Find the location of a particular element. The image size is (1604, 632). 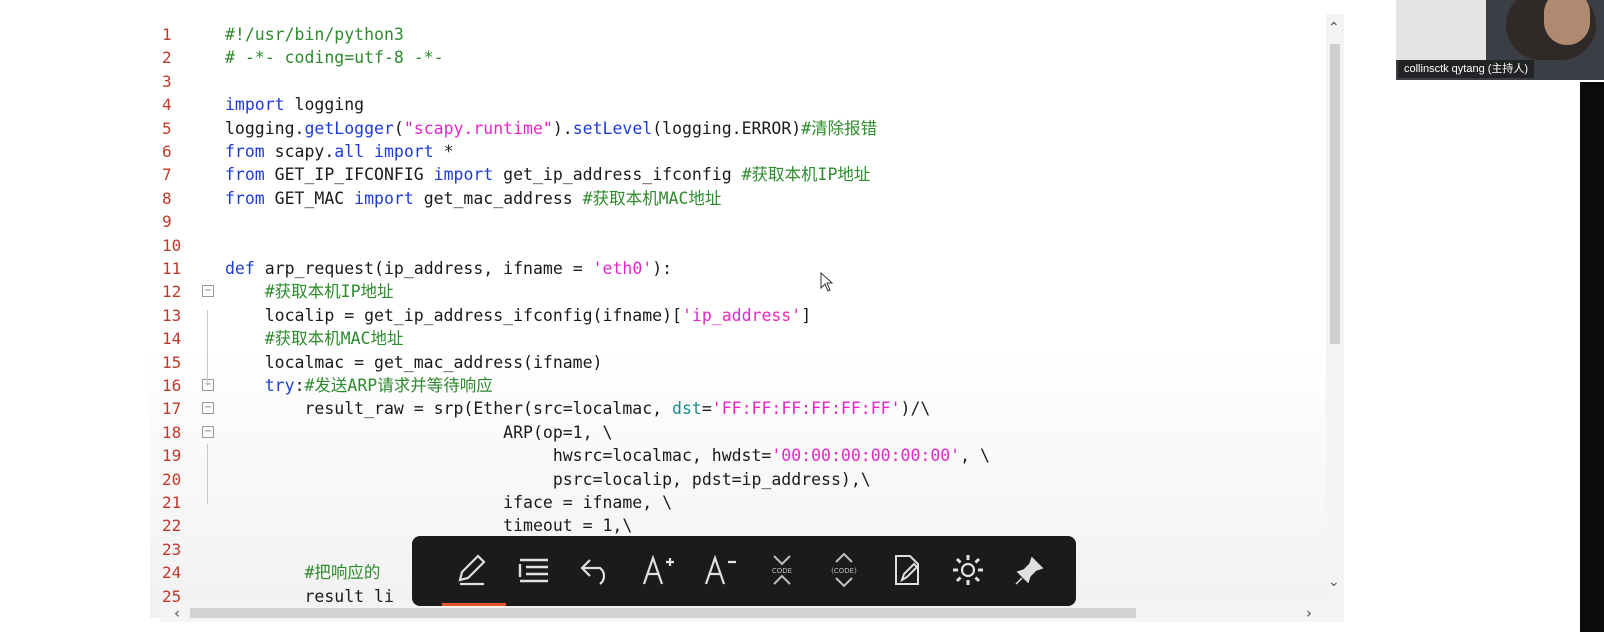

svg-text: (CODE) is located at coordinates (844, 571).